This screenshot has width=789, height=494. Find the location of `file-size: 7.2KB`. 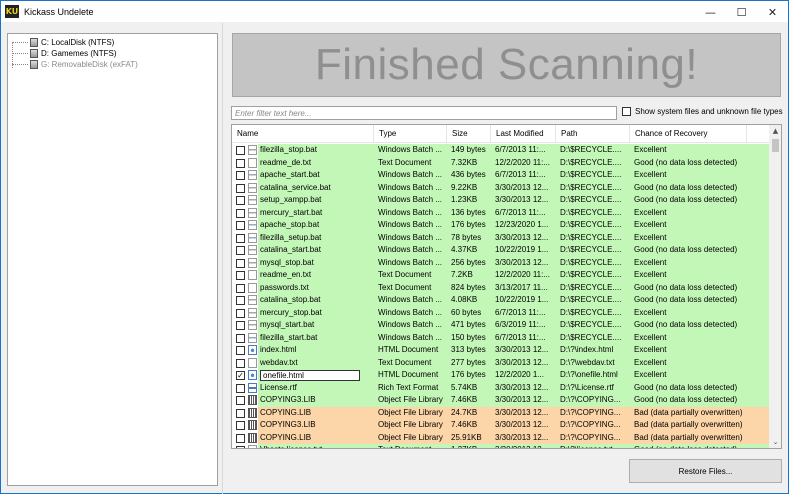

file-size: 7.2KB is located at coordinates (462, 274).